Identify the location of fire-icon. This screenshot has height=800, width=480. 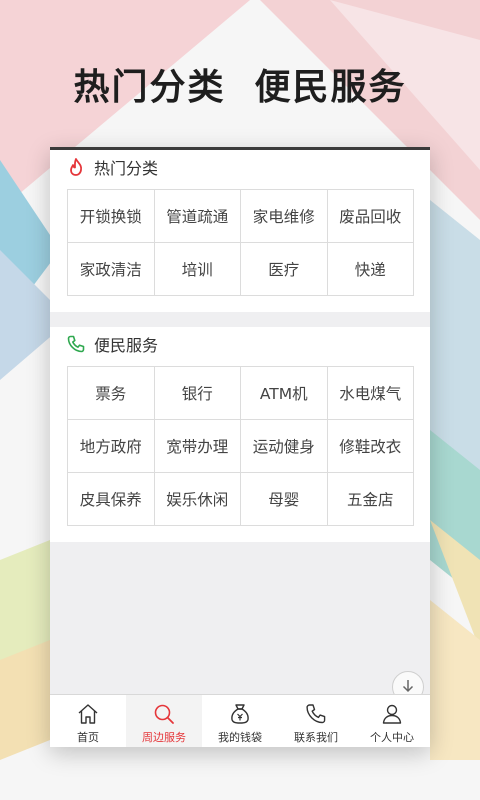
(76, 167).